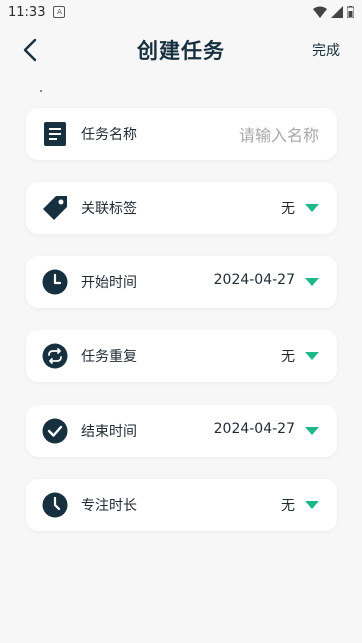 The image size is (362, 643). What do you see at coordinates (109, 506) in the screenshot?
I see `focus-duration-label: 专注时长` at bounding box center [109, 506].